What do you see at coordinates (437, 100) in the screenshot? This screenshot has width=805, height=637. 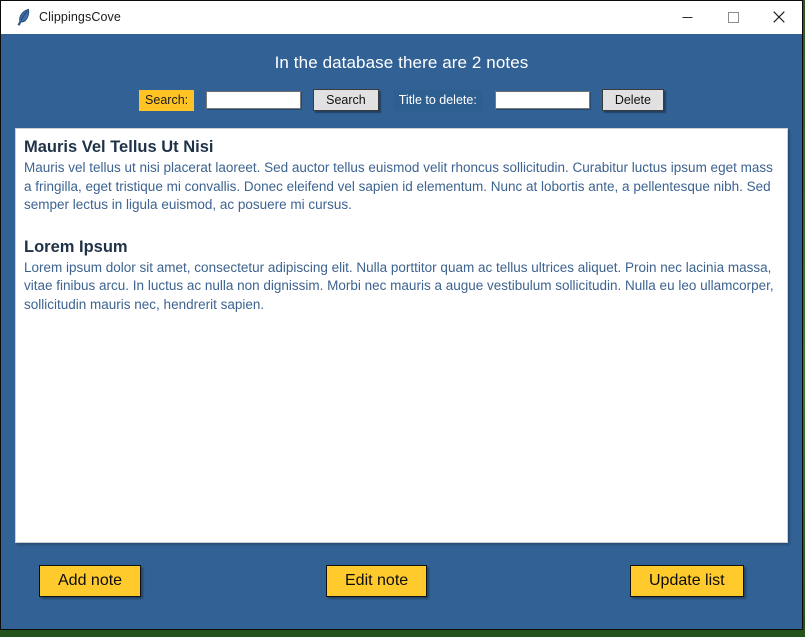 I see `title-to-delete-label: Title to delete:` at bounding box center [437, 100].